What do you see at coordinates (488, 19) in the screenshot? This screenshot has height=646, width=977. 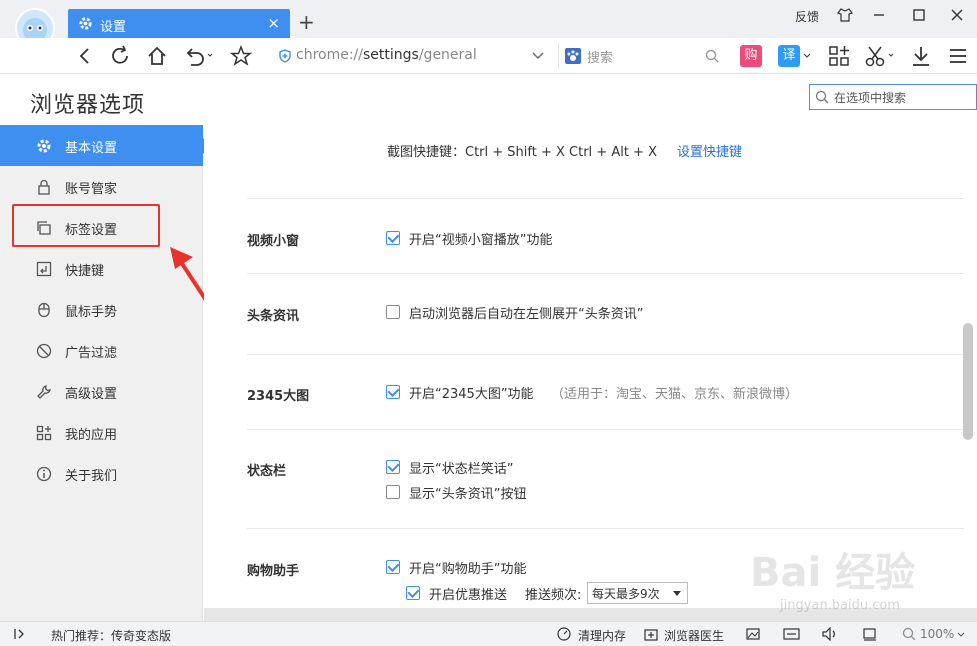 I see `title-bar: 设置 × + 反馈` at bounding box center [488, 19].